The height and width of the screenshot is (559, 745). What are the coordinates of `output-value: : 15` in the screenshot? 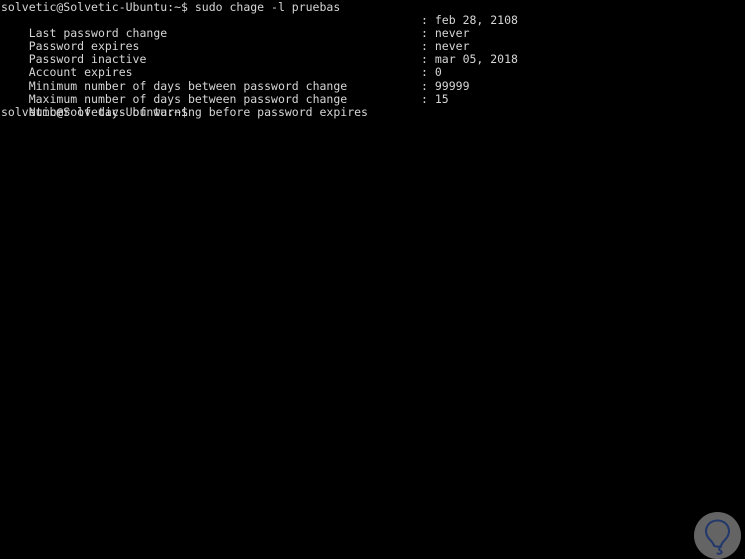 It's located at (435, 98).